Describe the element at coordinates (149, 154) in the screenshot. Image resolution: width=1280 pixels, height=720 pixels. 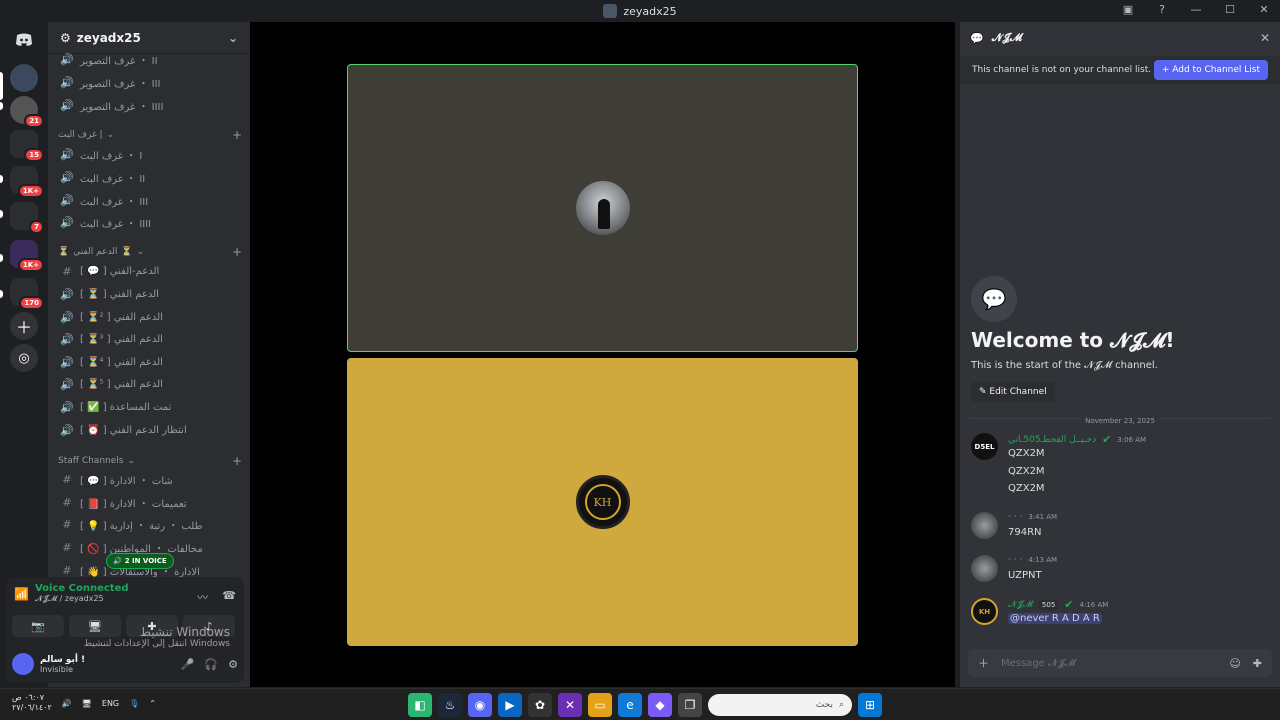
I see `voice-channel: 🔊 غرف البث ・ I` at that location.